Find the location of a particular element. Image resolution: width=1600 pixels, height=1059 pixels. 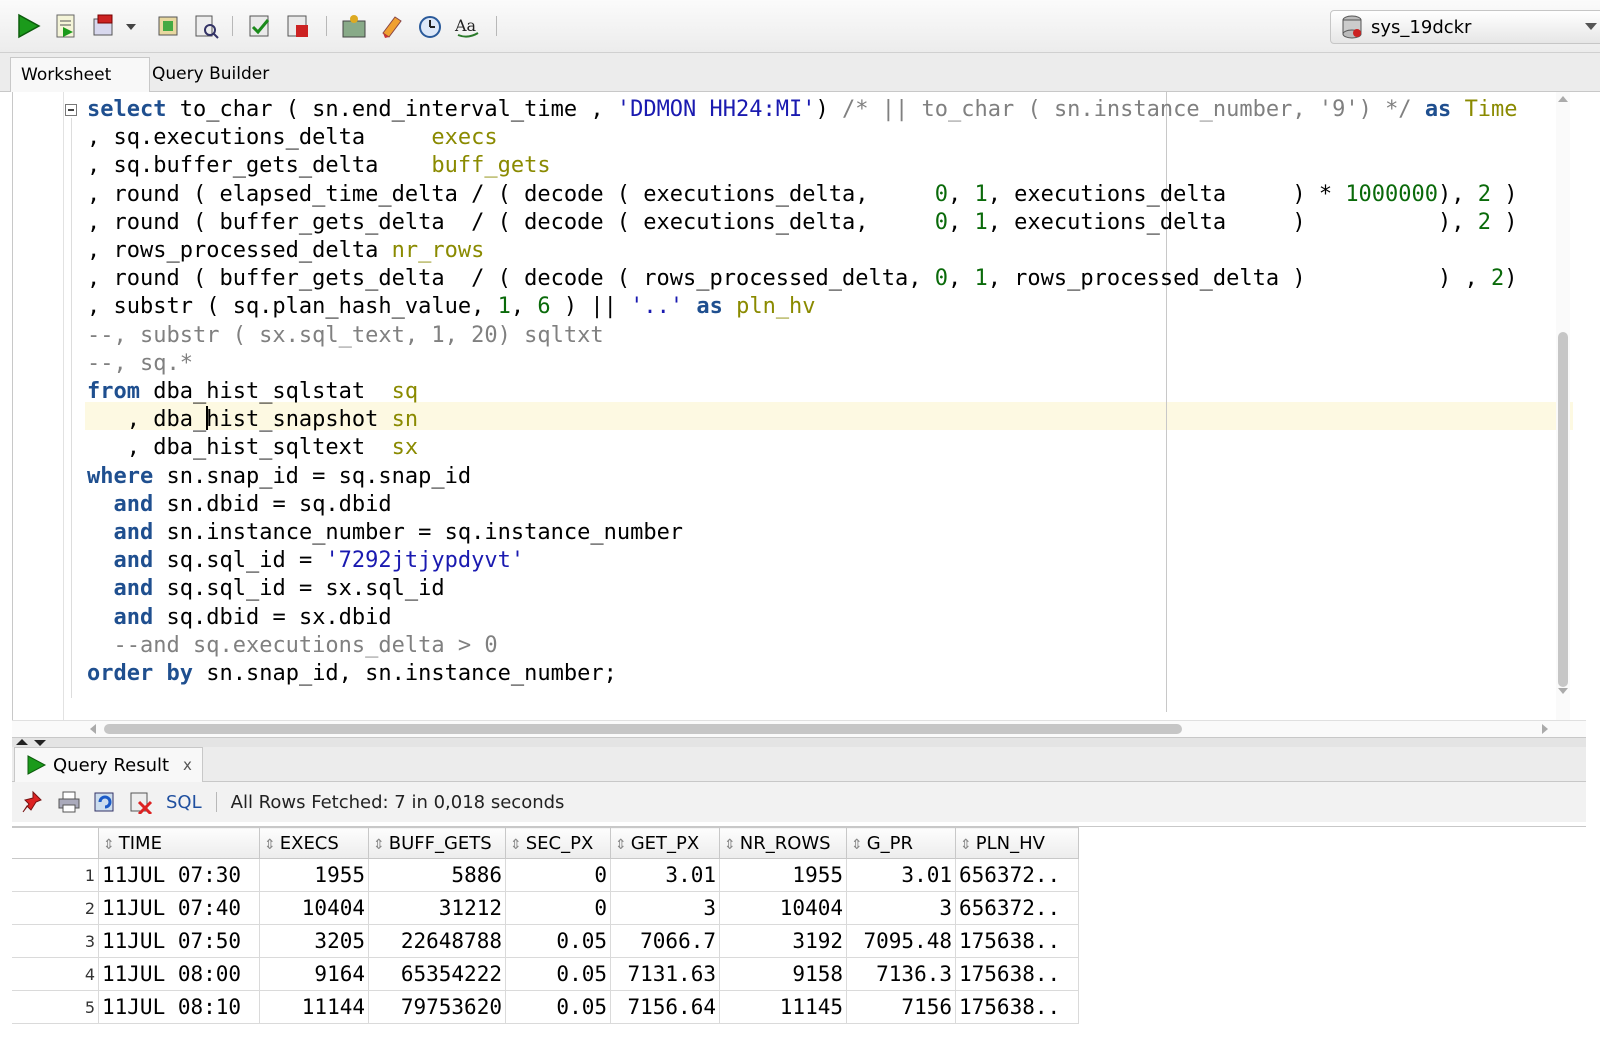

commit-dropdown-icon is located at coordinates (131, 26).